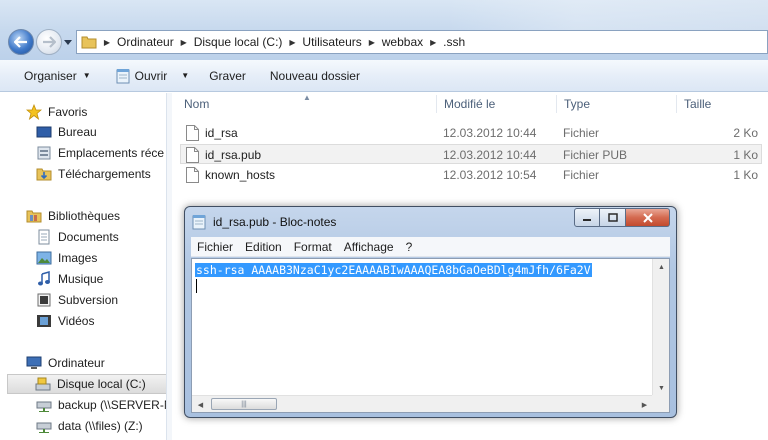 This screenshot has width=768, height=440. Describe the element at coordinates (490, 175) in the screenshot. I see `file-modified: 12.03.2012 10:54` at that location.